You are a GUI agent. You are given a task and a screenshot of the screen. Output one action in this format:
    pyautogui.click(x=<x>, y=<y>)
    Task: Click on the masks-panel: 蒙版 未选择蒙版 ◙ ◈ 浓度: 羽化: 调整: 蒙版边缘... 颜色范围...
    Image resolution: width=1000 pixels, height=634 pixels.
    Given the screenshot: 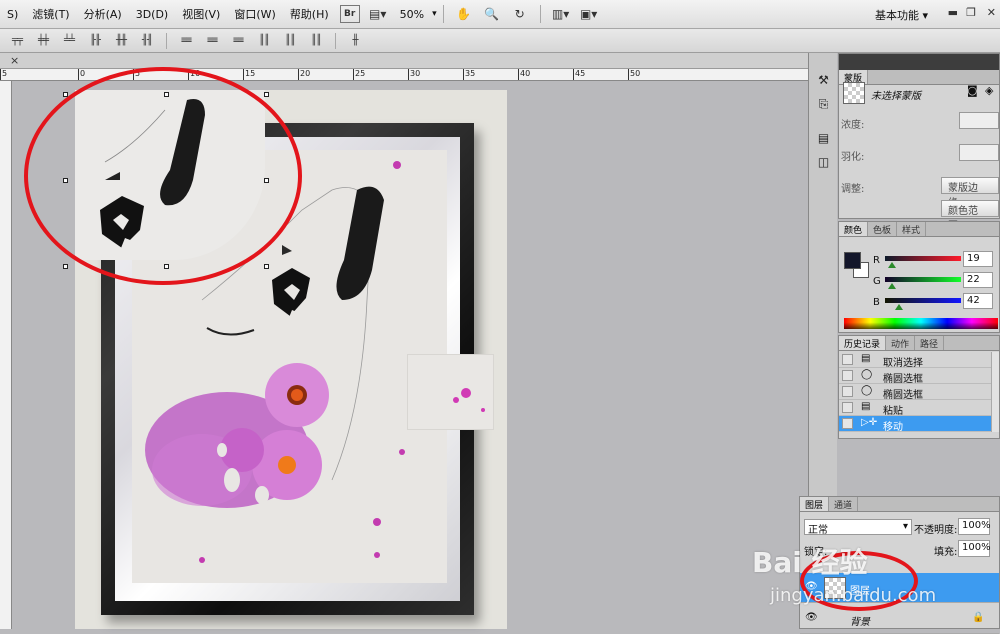 What is the action you would take?
    pyautogui.click(x=919, y=142)
    